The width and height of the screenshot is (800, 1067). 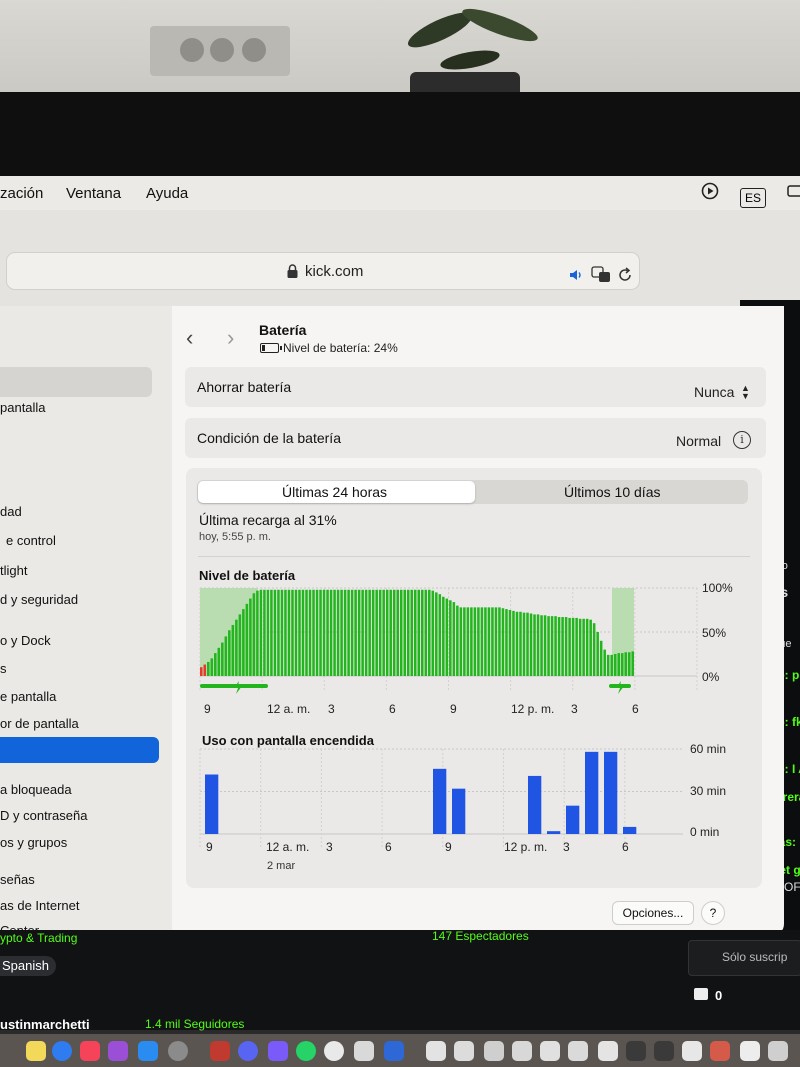 I want to click on image-file-icon, so click(x=720, y=1051).